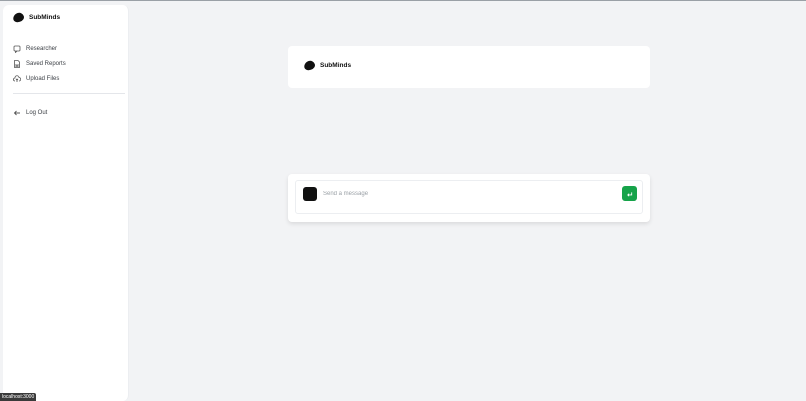 Image resolution: width=806 pixels, height=401 pixels. I want to click on sidebar-item-saved-reports: Saved Reports, so click(39, 63).